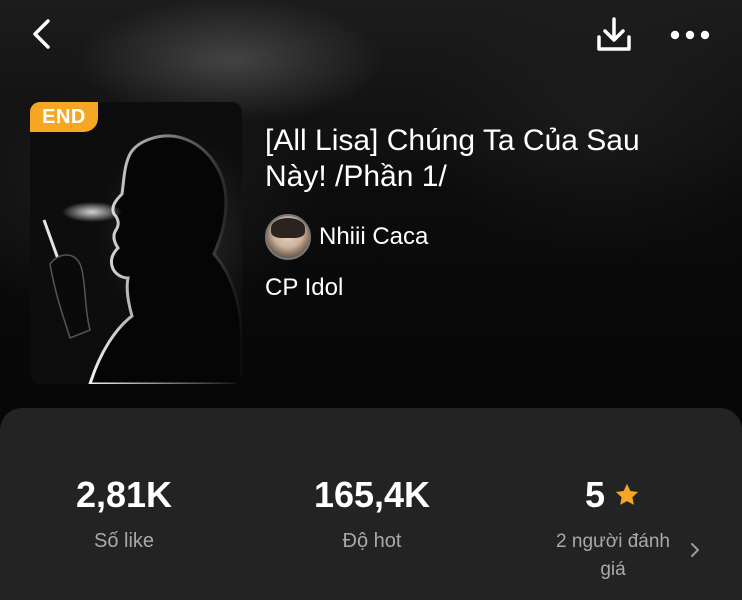  What do you see at coordinates (627, 495) in the screenshot?
I see `star-icon` at bounding box center [627, 495].